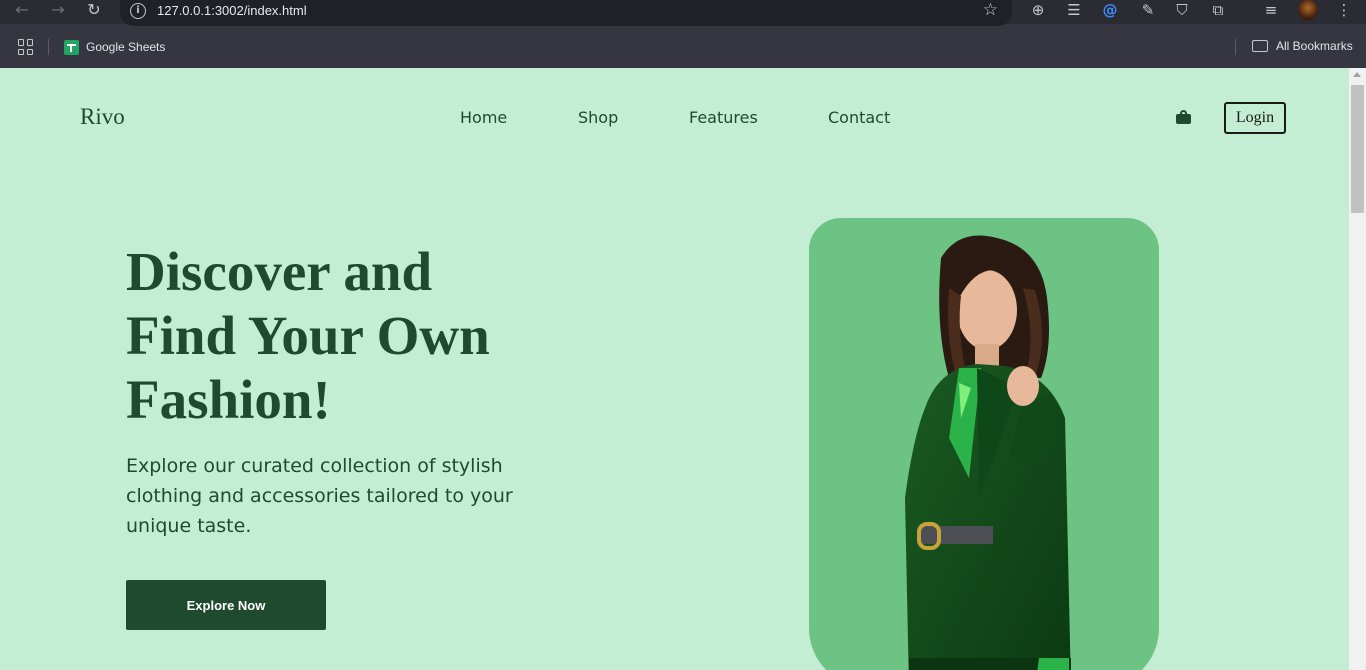  I want to click on login-button: Login, so click(1255, 118).